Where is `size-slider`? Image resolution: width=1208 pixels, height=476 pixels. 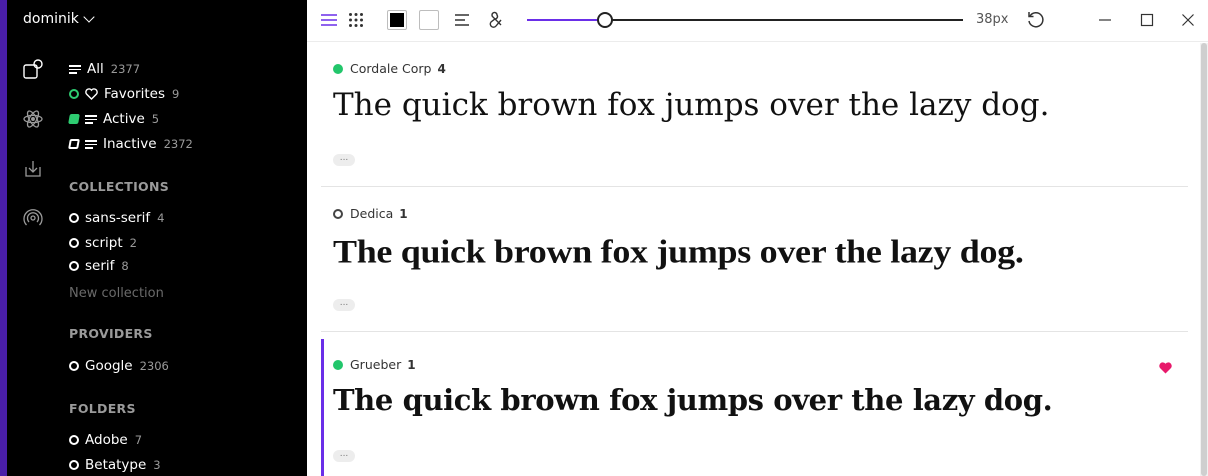 size-slider is located at coordinates (745, 20).